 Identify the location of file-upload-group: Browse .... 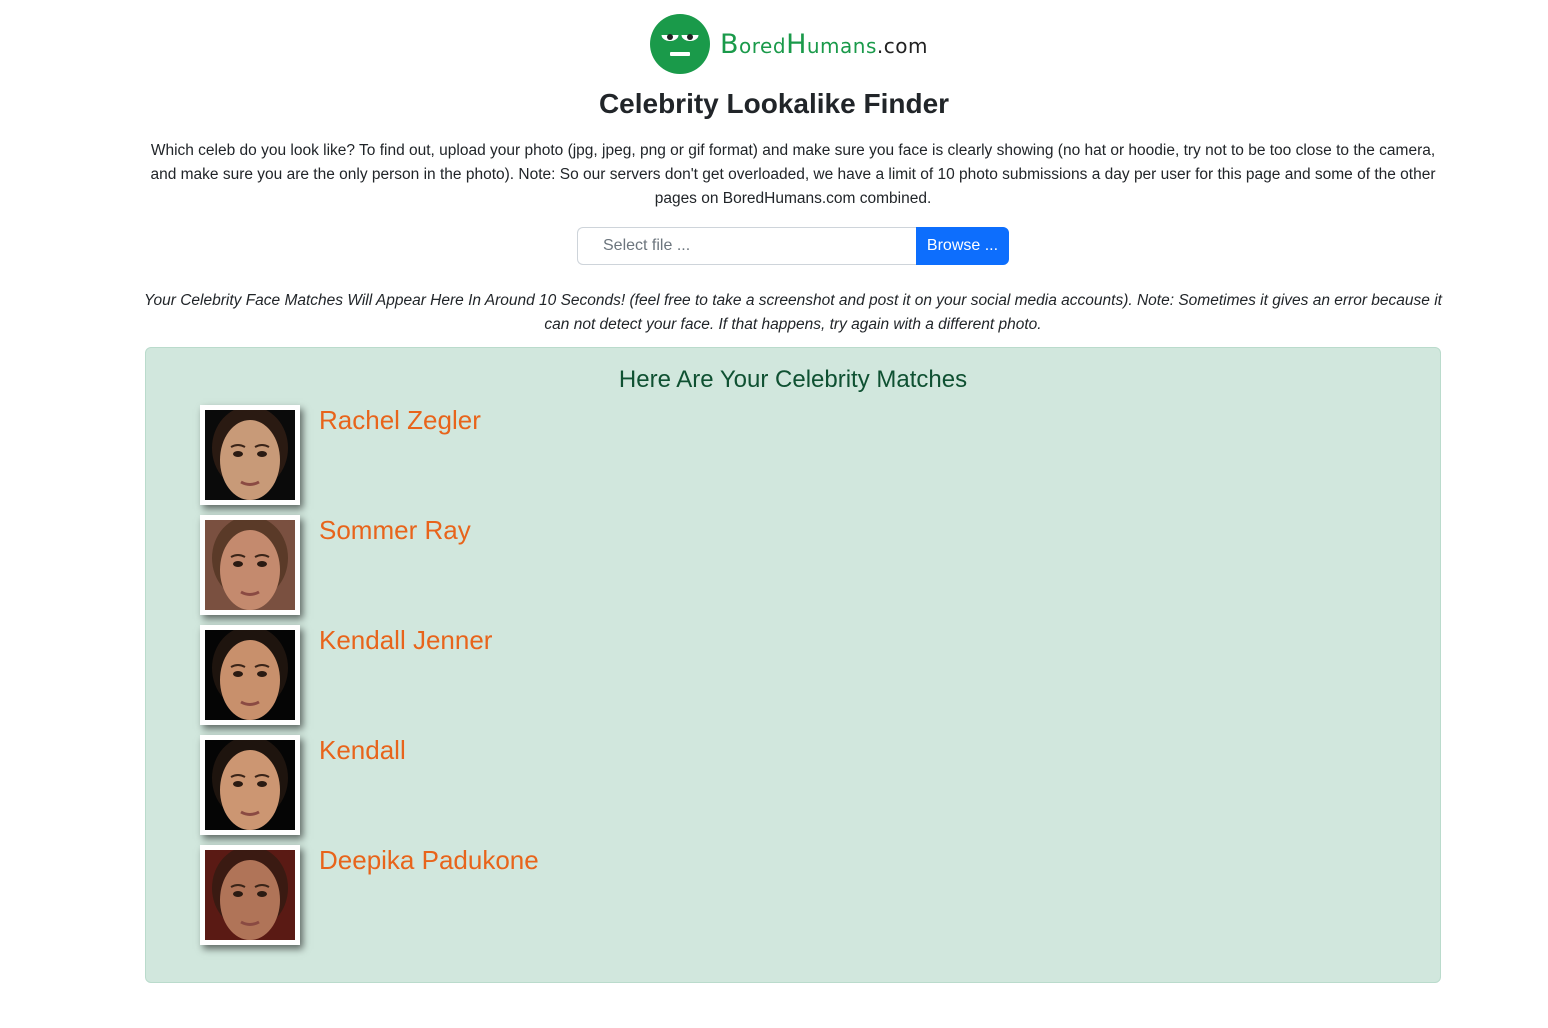
(793, 246).